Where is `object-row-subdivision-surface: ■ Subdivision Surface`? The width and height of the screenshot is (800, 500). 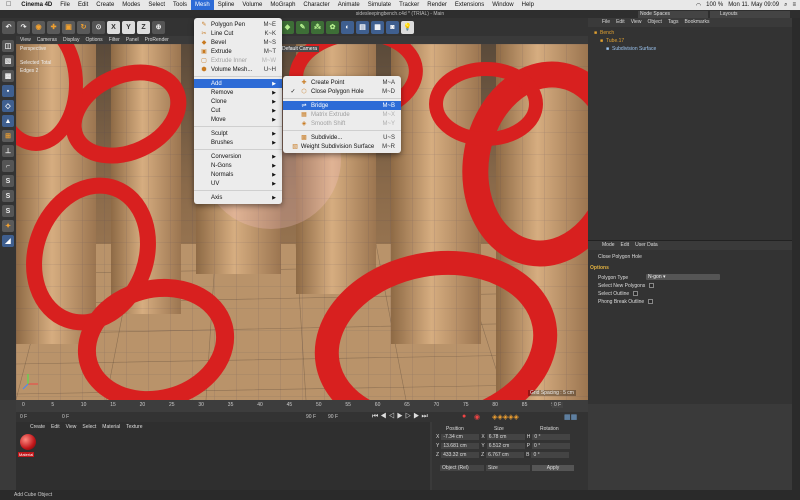
object-row-subdivision-surface: ■ Subdivision Surface is located at coordinates (625, 49).